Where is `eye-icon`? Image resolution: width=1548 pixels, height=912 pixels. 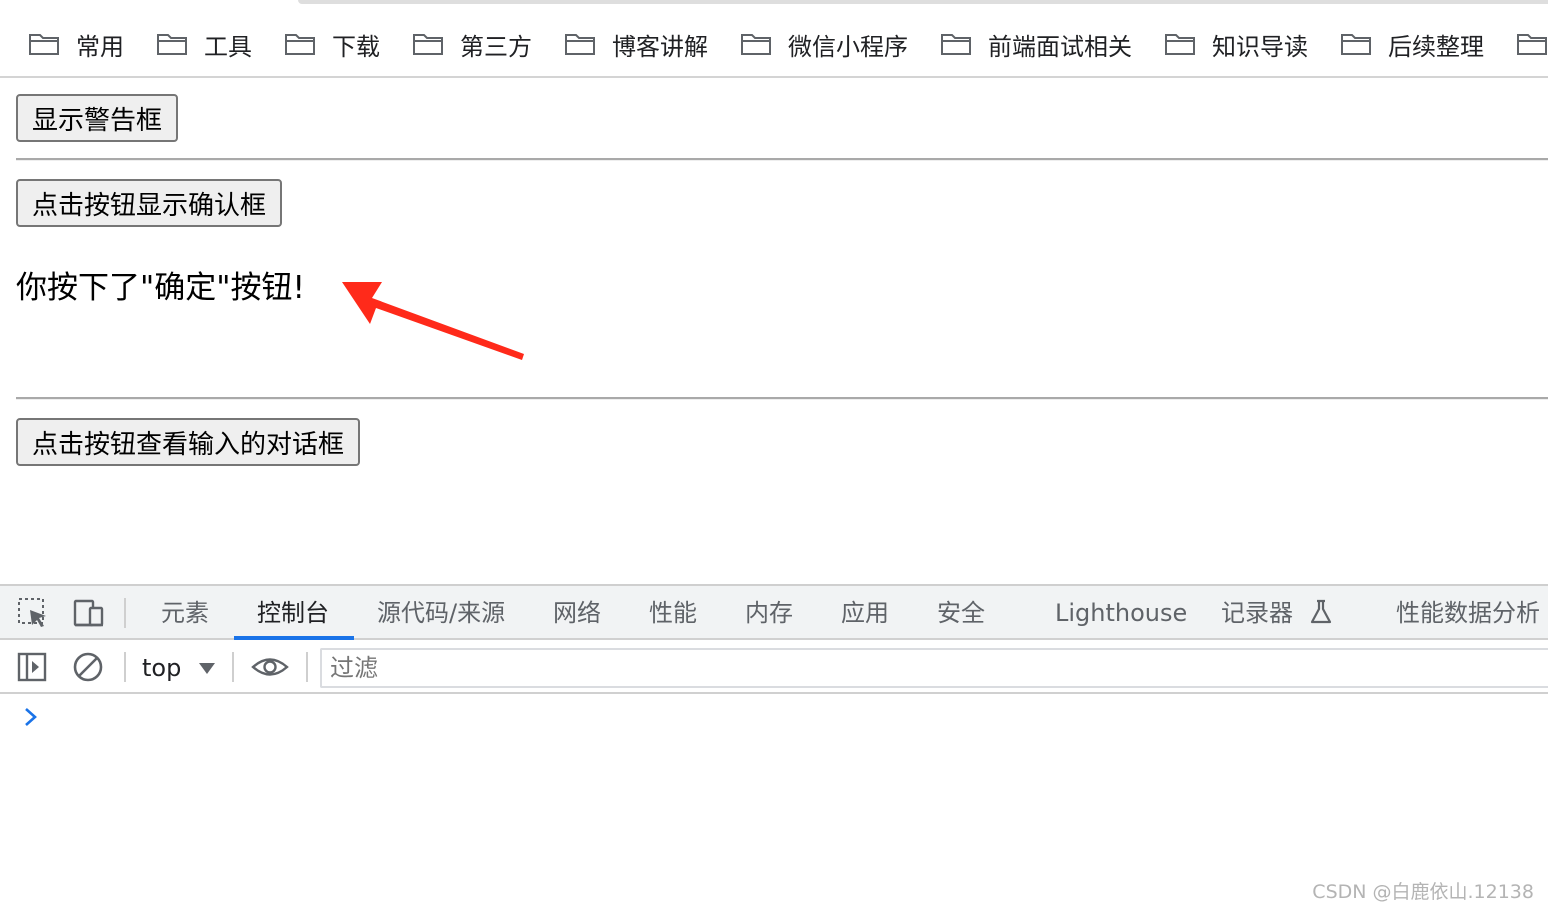
eye-icon is located at coordinates (270, 667).